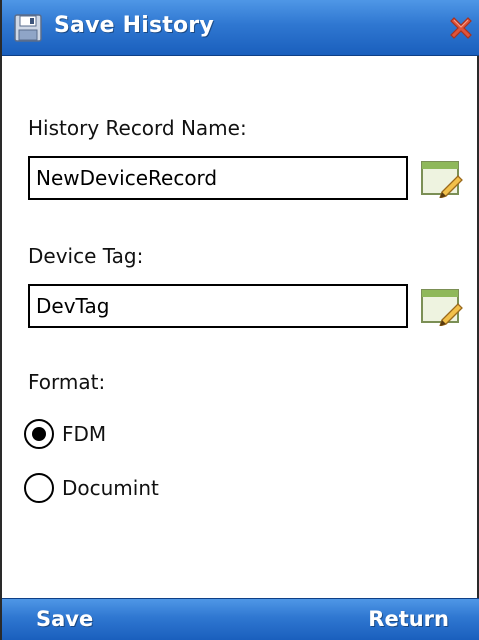  I want to click on device-tag-field, so click(218, 306).